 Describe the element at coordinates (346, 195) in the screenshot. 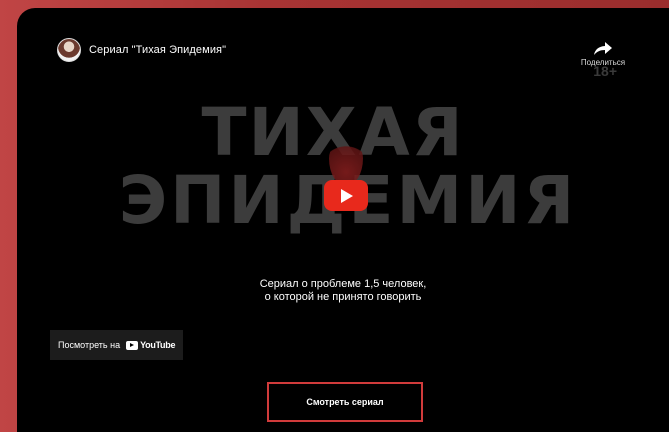

I see `youtube-play-icon` at that location.